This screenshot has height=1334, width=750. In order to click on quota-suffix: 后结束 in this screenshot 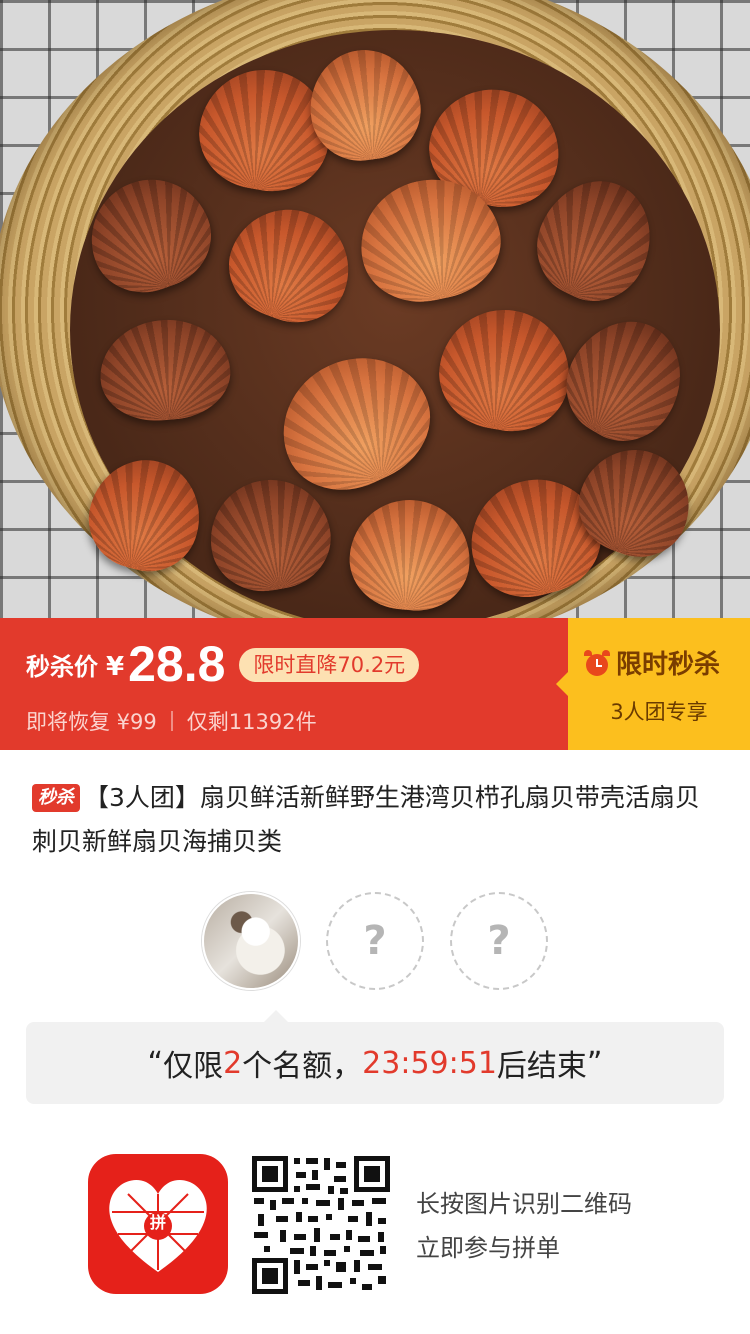, I will do `click(541, 1066)`.